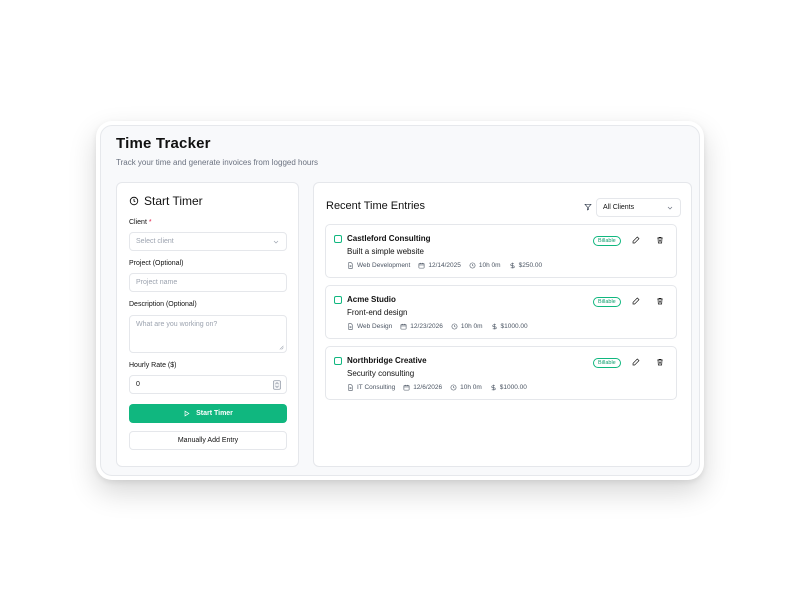 The height and width of the screenshot is (600, 800). Describe the element at coordinates (156, 263) in the screenshot. I see `project-label: Project (Optional)` at that location.